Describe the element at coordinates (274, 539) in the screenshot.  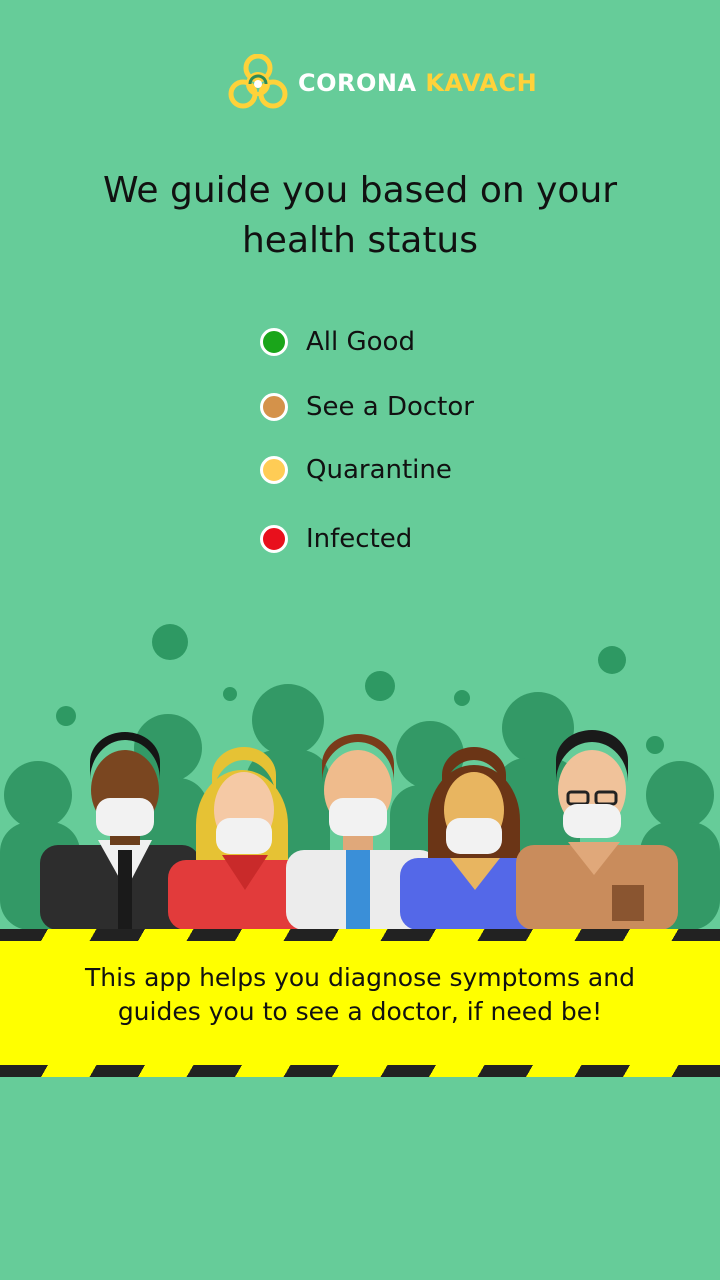
I see `status-dot-red` at that location.